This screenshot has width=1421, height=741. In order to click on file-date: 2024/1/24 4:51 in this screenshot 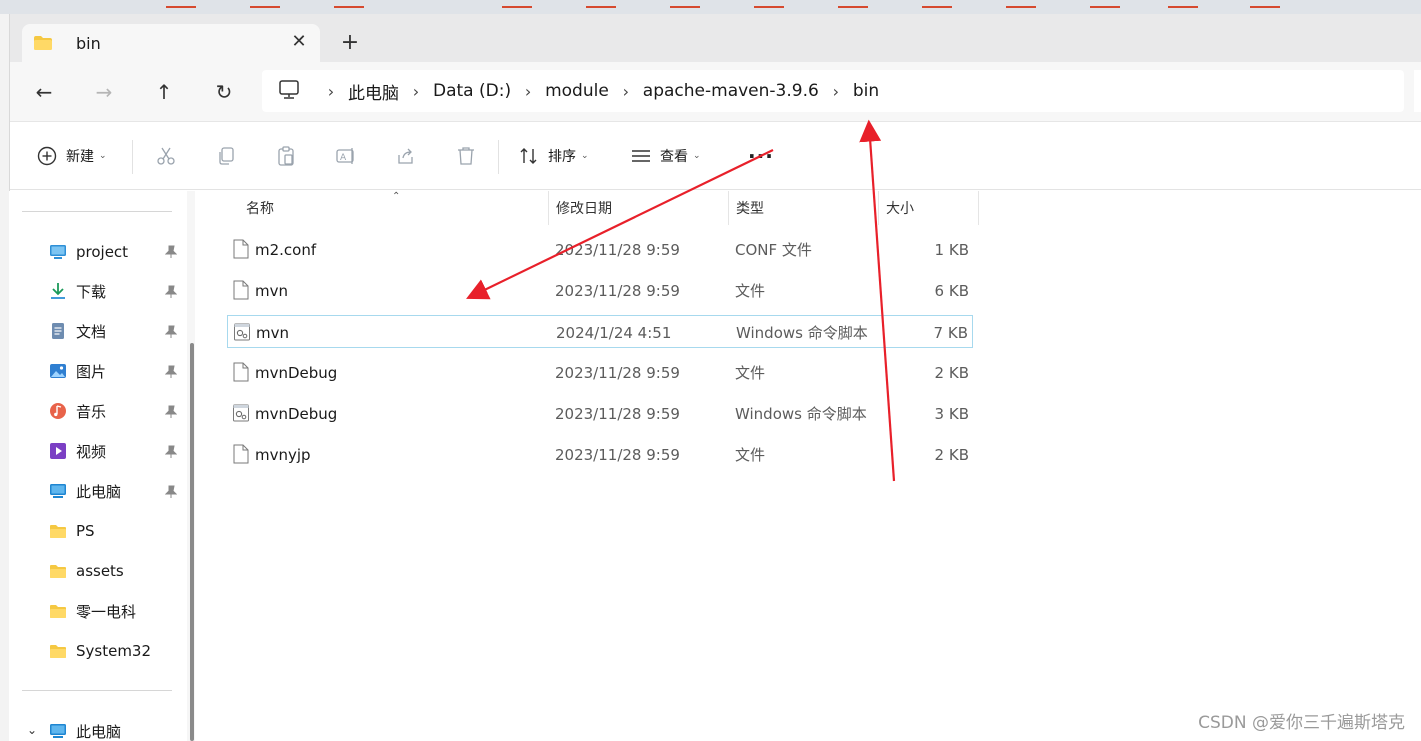, I will do `click(614, 332)`.